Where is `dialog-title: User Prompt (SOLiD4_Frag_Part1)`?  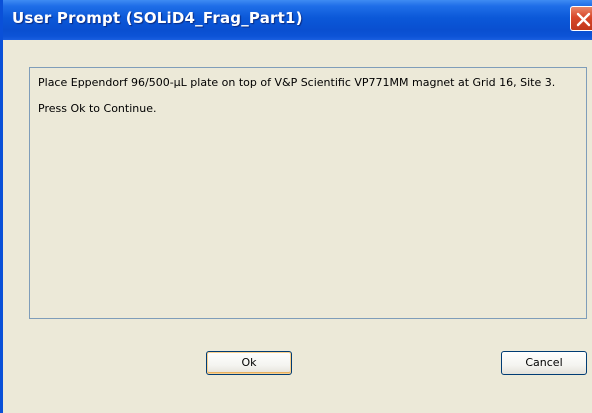 dialog-title: User Prompt (SOLiD4_Frag_Part1) is located at coordinates (157, 18).